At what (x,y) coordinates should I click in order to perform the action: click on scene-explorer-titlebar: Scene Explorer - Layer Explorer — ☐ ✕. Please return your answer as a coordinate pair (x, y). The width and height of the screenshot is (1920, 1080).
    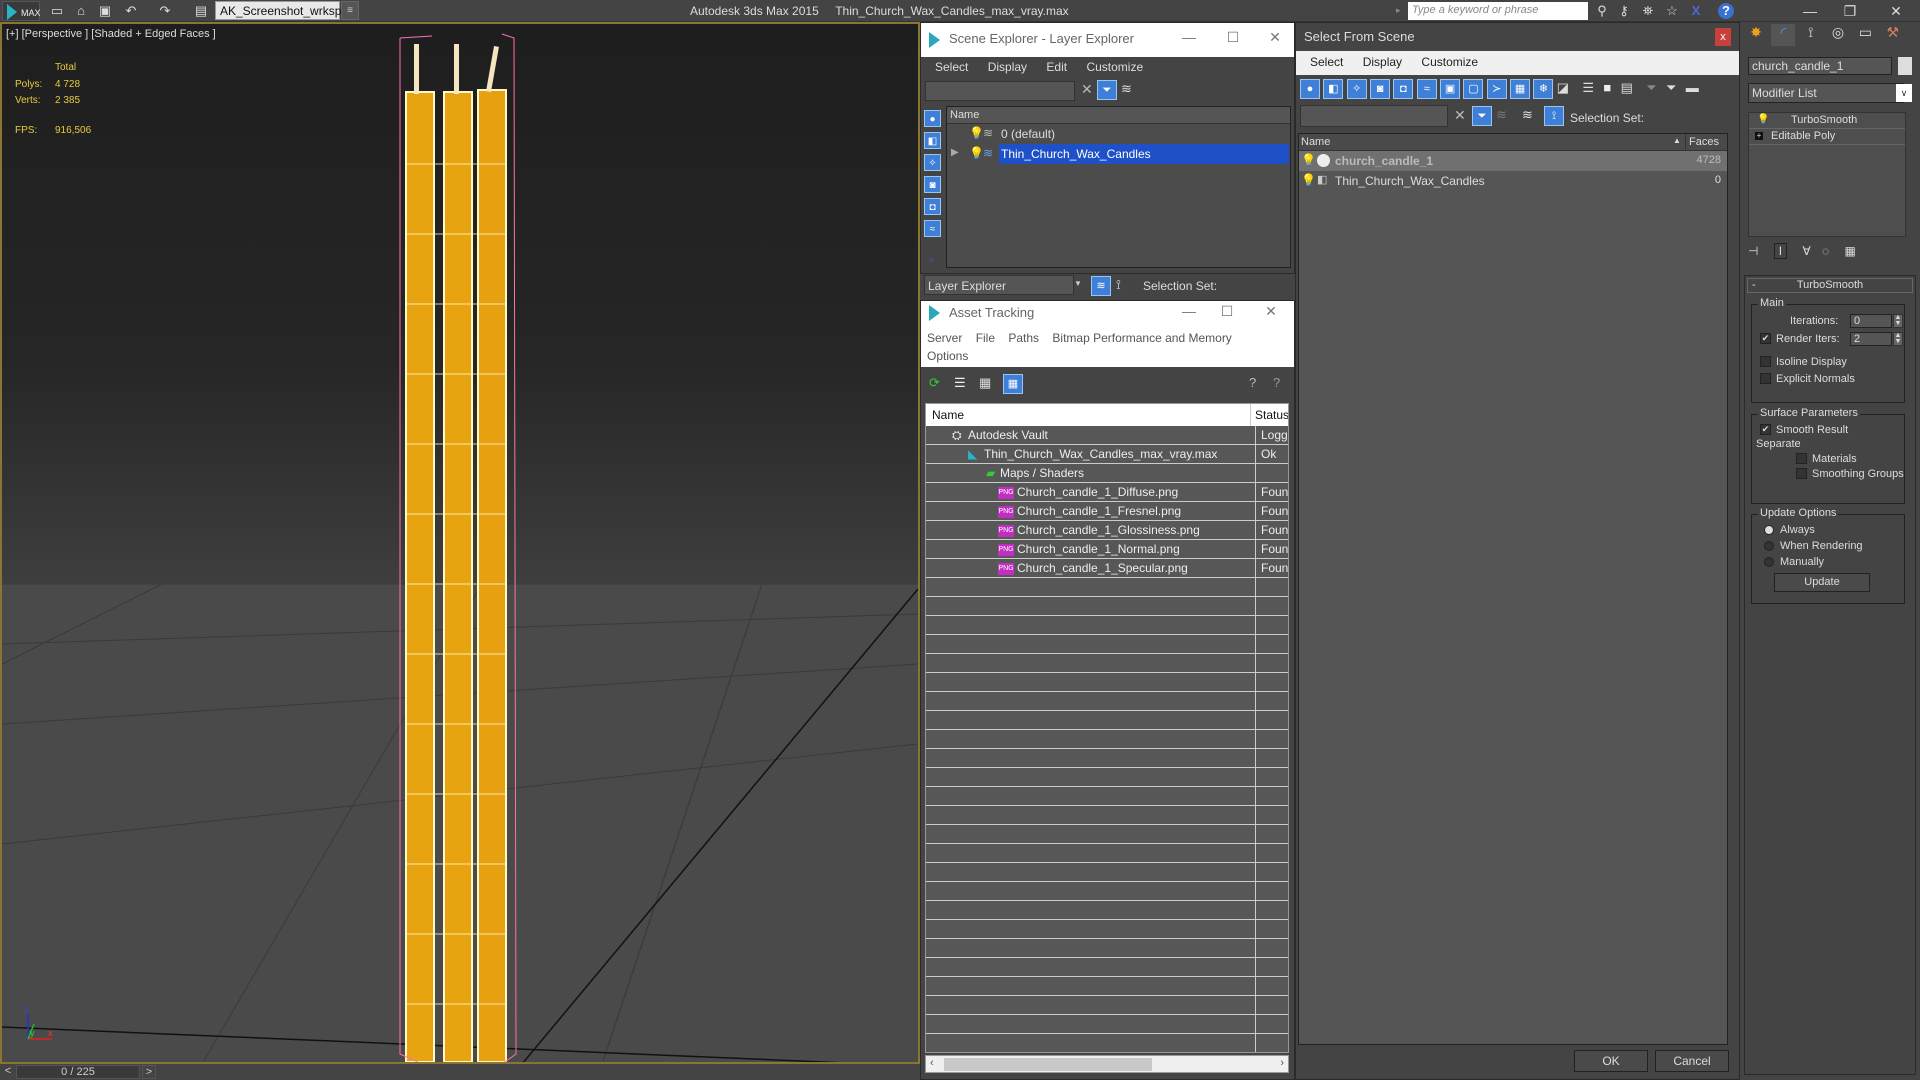
    Looking at the image, I should click on (1107, 40).